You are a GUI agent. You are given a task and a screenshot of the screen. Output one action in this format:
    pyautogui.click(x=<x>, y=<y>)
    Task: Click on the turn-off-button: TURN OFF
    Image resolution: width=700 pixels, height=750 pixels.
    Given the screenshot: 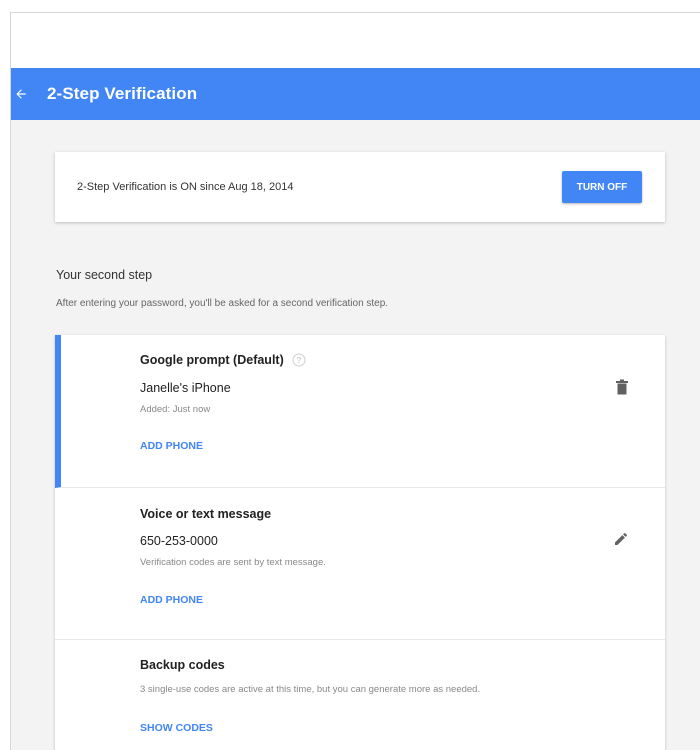 What is the action you would take?
    pyautogui.click(x=602, y=187)
    